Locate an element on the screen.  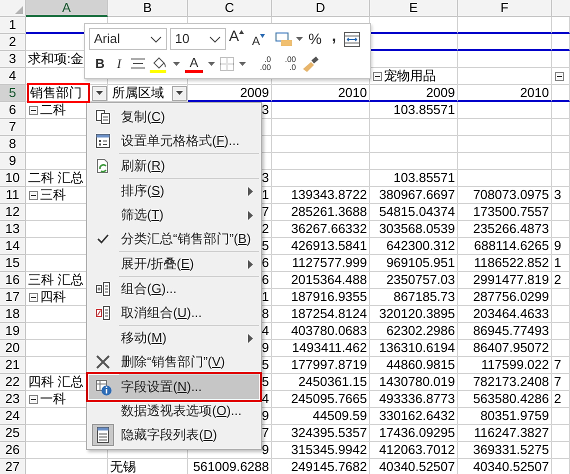
row-header: 10 is located at coordinates (13, 178).